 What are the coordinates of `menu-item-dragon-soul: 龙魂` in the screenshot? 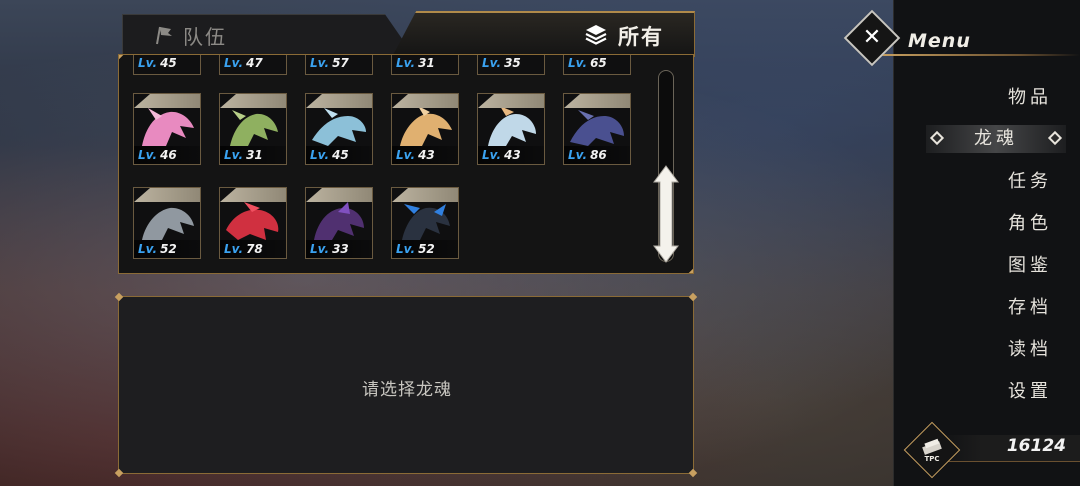 It's located at (996, 139).